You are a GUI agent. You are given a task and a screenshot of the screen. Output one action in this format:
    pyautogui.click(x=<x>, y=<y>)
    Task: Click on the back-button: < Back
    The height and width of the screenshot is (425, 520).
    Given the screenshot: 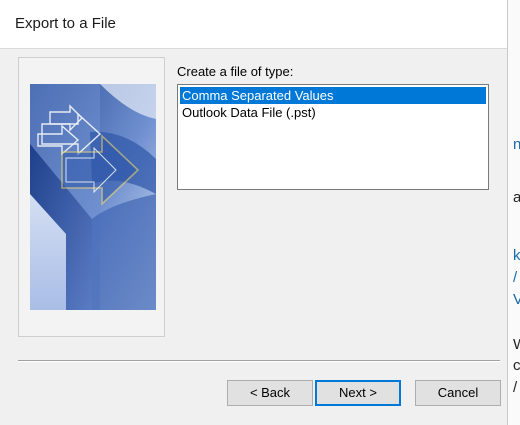 What is the action you would take?
    pyautogui.click(x=270, y=393)
    